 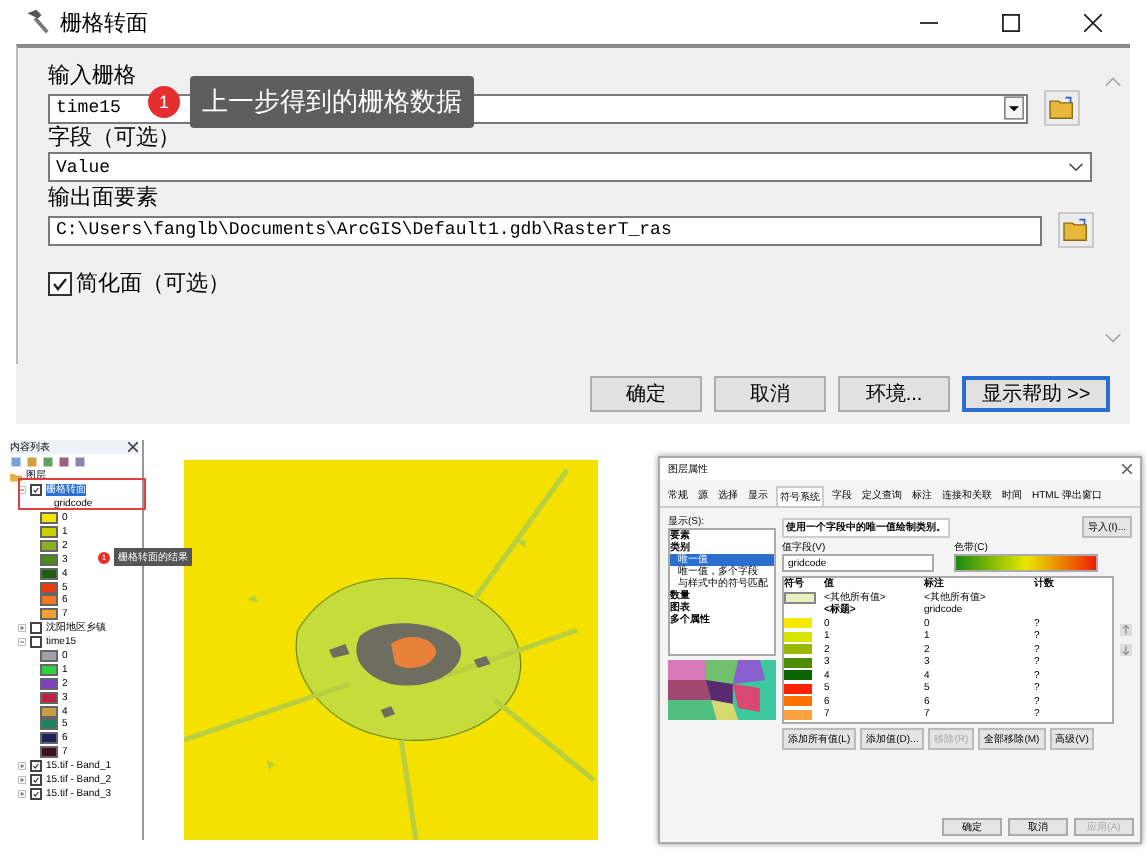 What do you see at coordinates (1011, 22) in the screenshot?
I see `maximize-icon` at bounding box center [1011, 22].